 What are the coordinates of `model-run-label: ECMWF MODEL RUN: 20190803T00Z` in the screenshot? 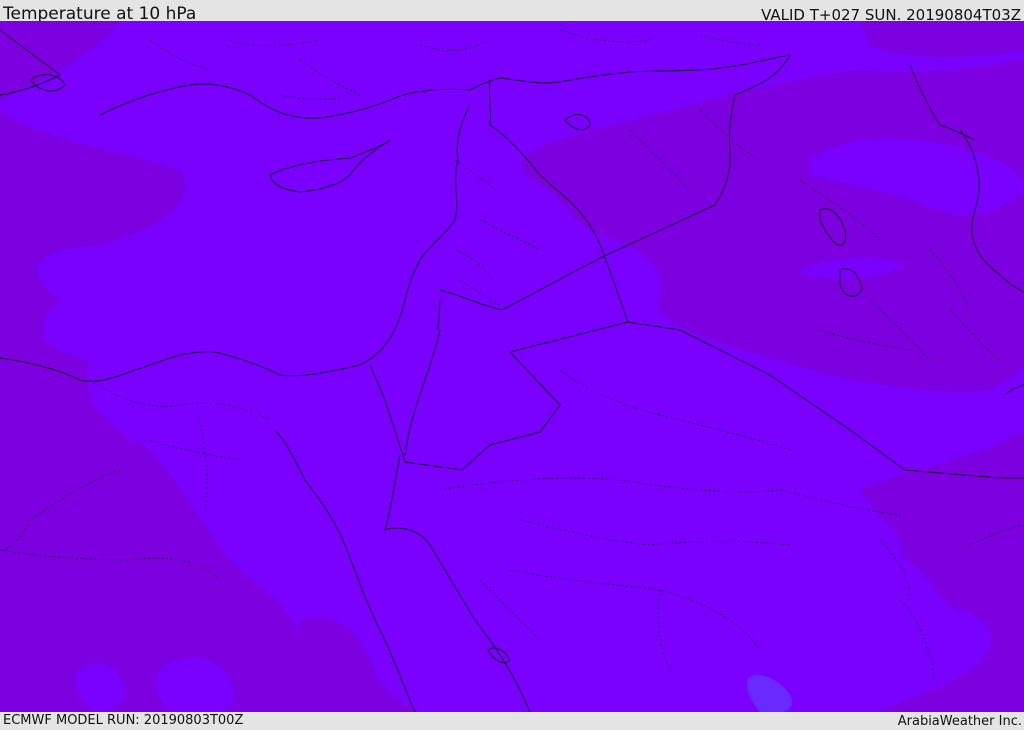 It's located at (123, 720).